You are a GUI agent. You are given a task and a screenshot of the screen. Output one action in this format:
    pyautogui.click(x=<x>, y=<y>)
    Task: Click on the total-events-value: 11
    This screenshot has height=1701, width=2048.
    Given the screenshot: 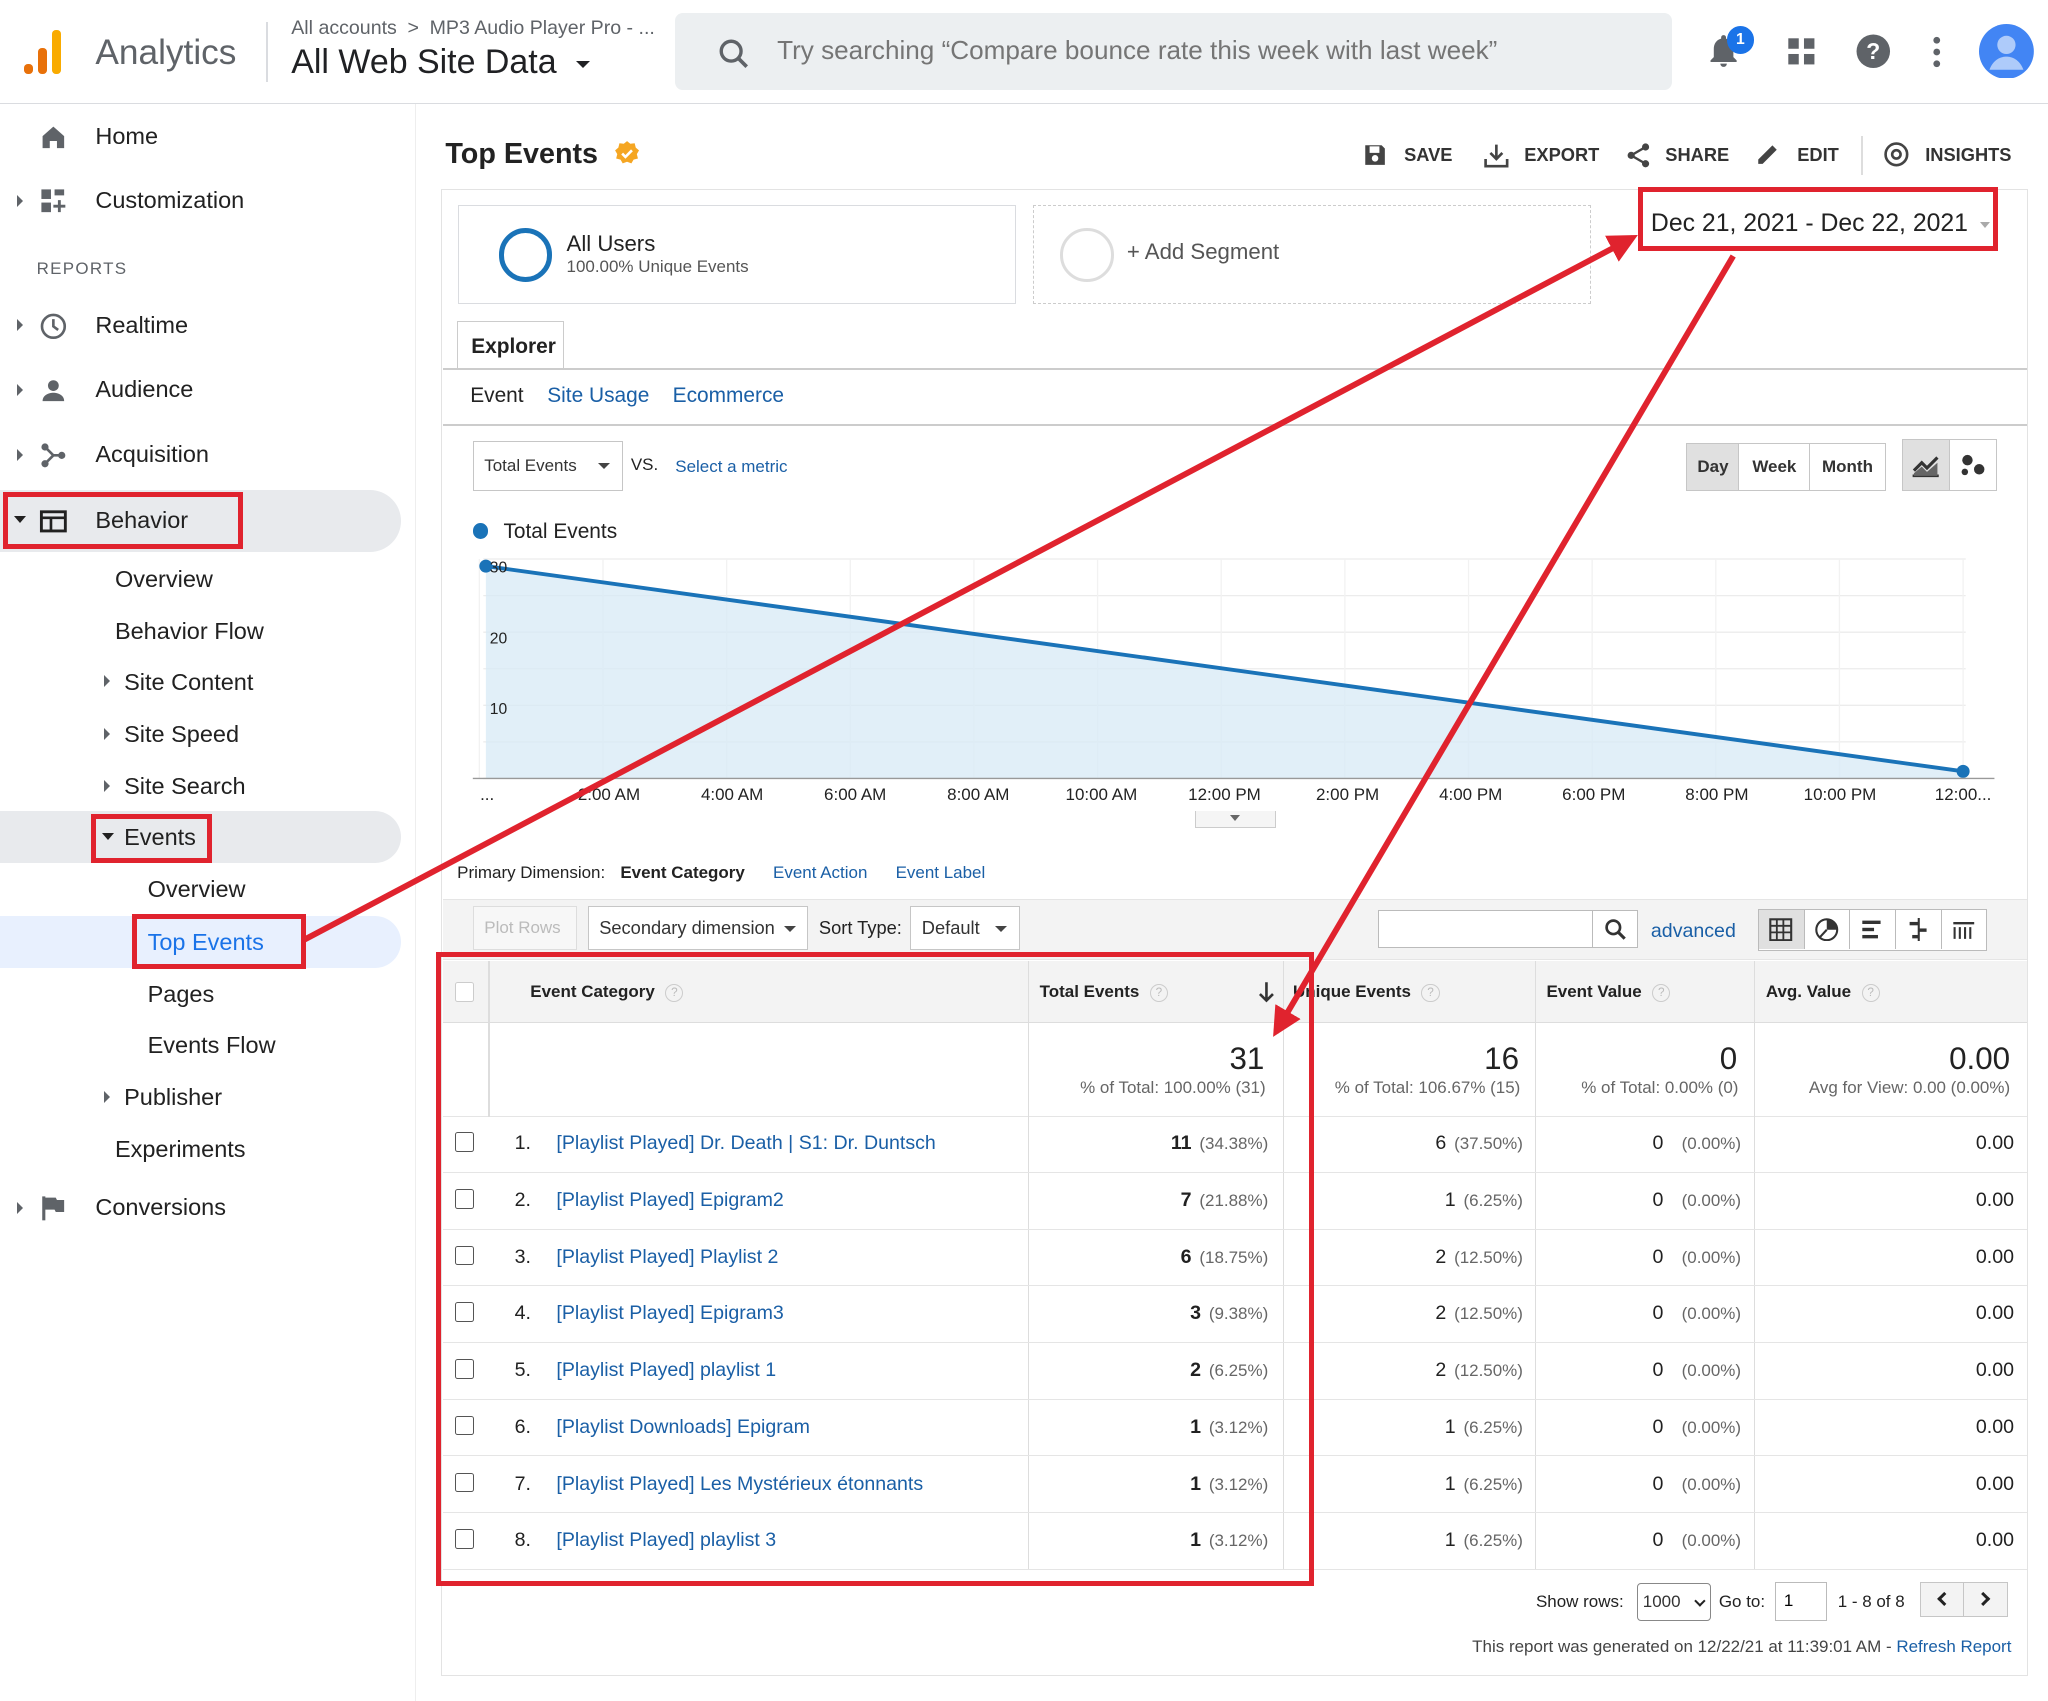 What is the action you would take?
    pyautogui.click(x=1181, y=1143)
    